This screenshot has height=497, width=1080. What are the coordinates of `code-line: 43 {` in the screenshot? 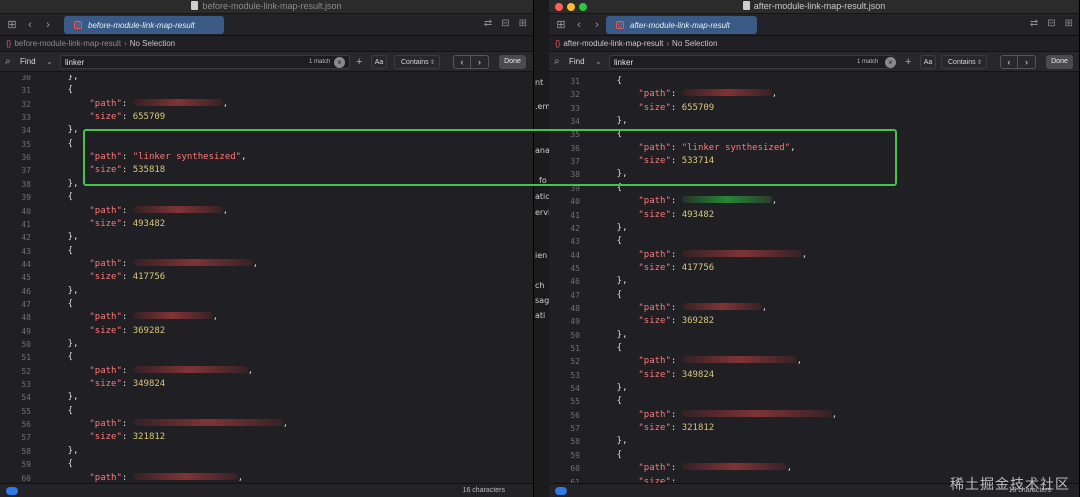 It's located at (266, 251).